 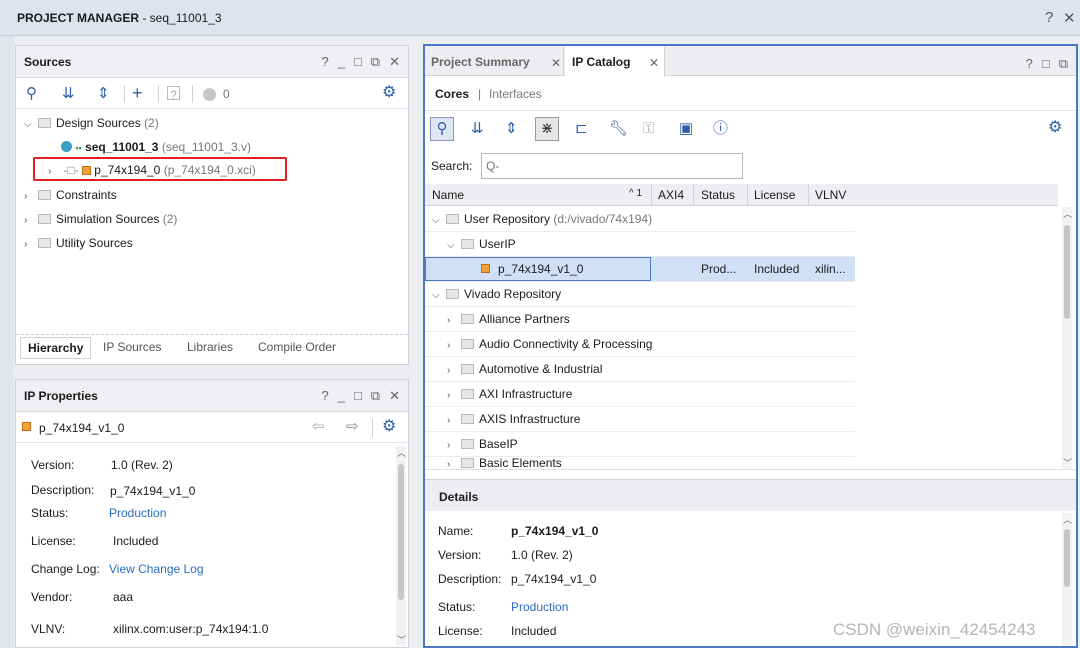 What do you see at coordinates (671, 195) in the screenshot?
I see `col-axi4: AXI4` at bounding box center [671, 195].